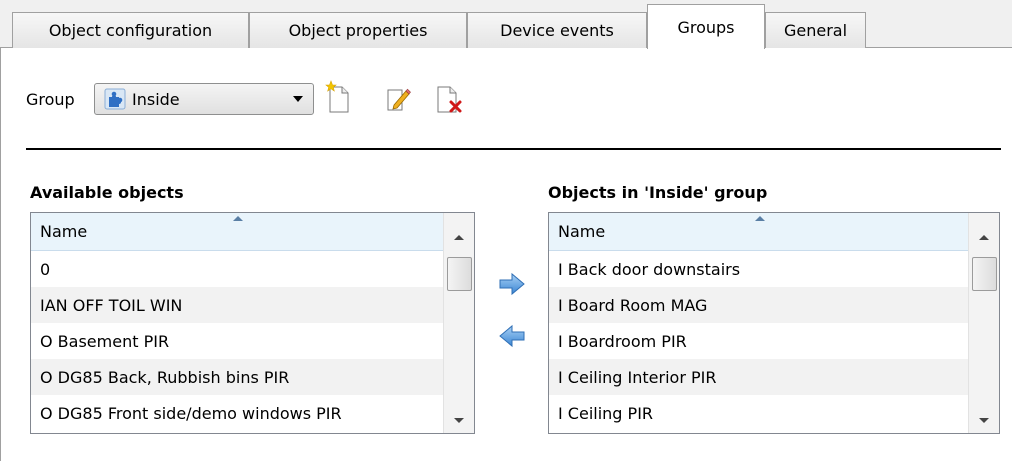 The image size is (1012, 461). What do you see at coordinates (759, 269) in the screenshot?
I see `list-item: I Back door downstairs` at bounding box center [759, 269].